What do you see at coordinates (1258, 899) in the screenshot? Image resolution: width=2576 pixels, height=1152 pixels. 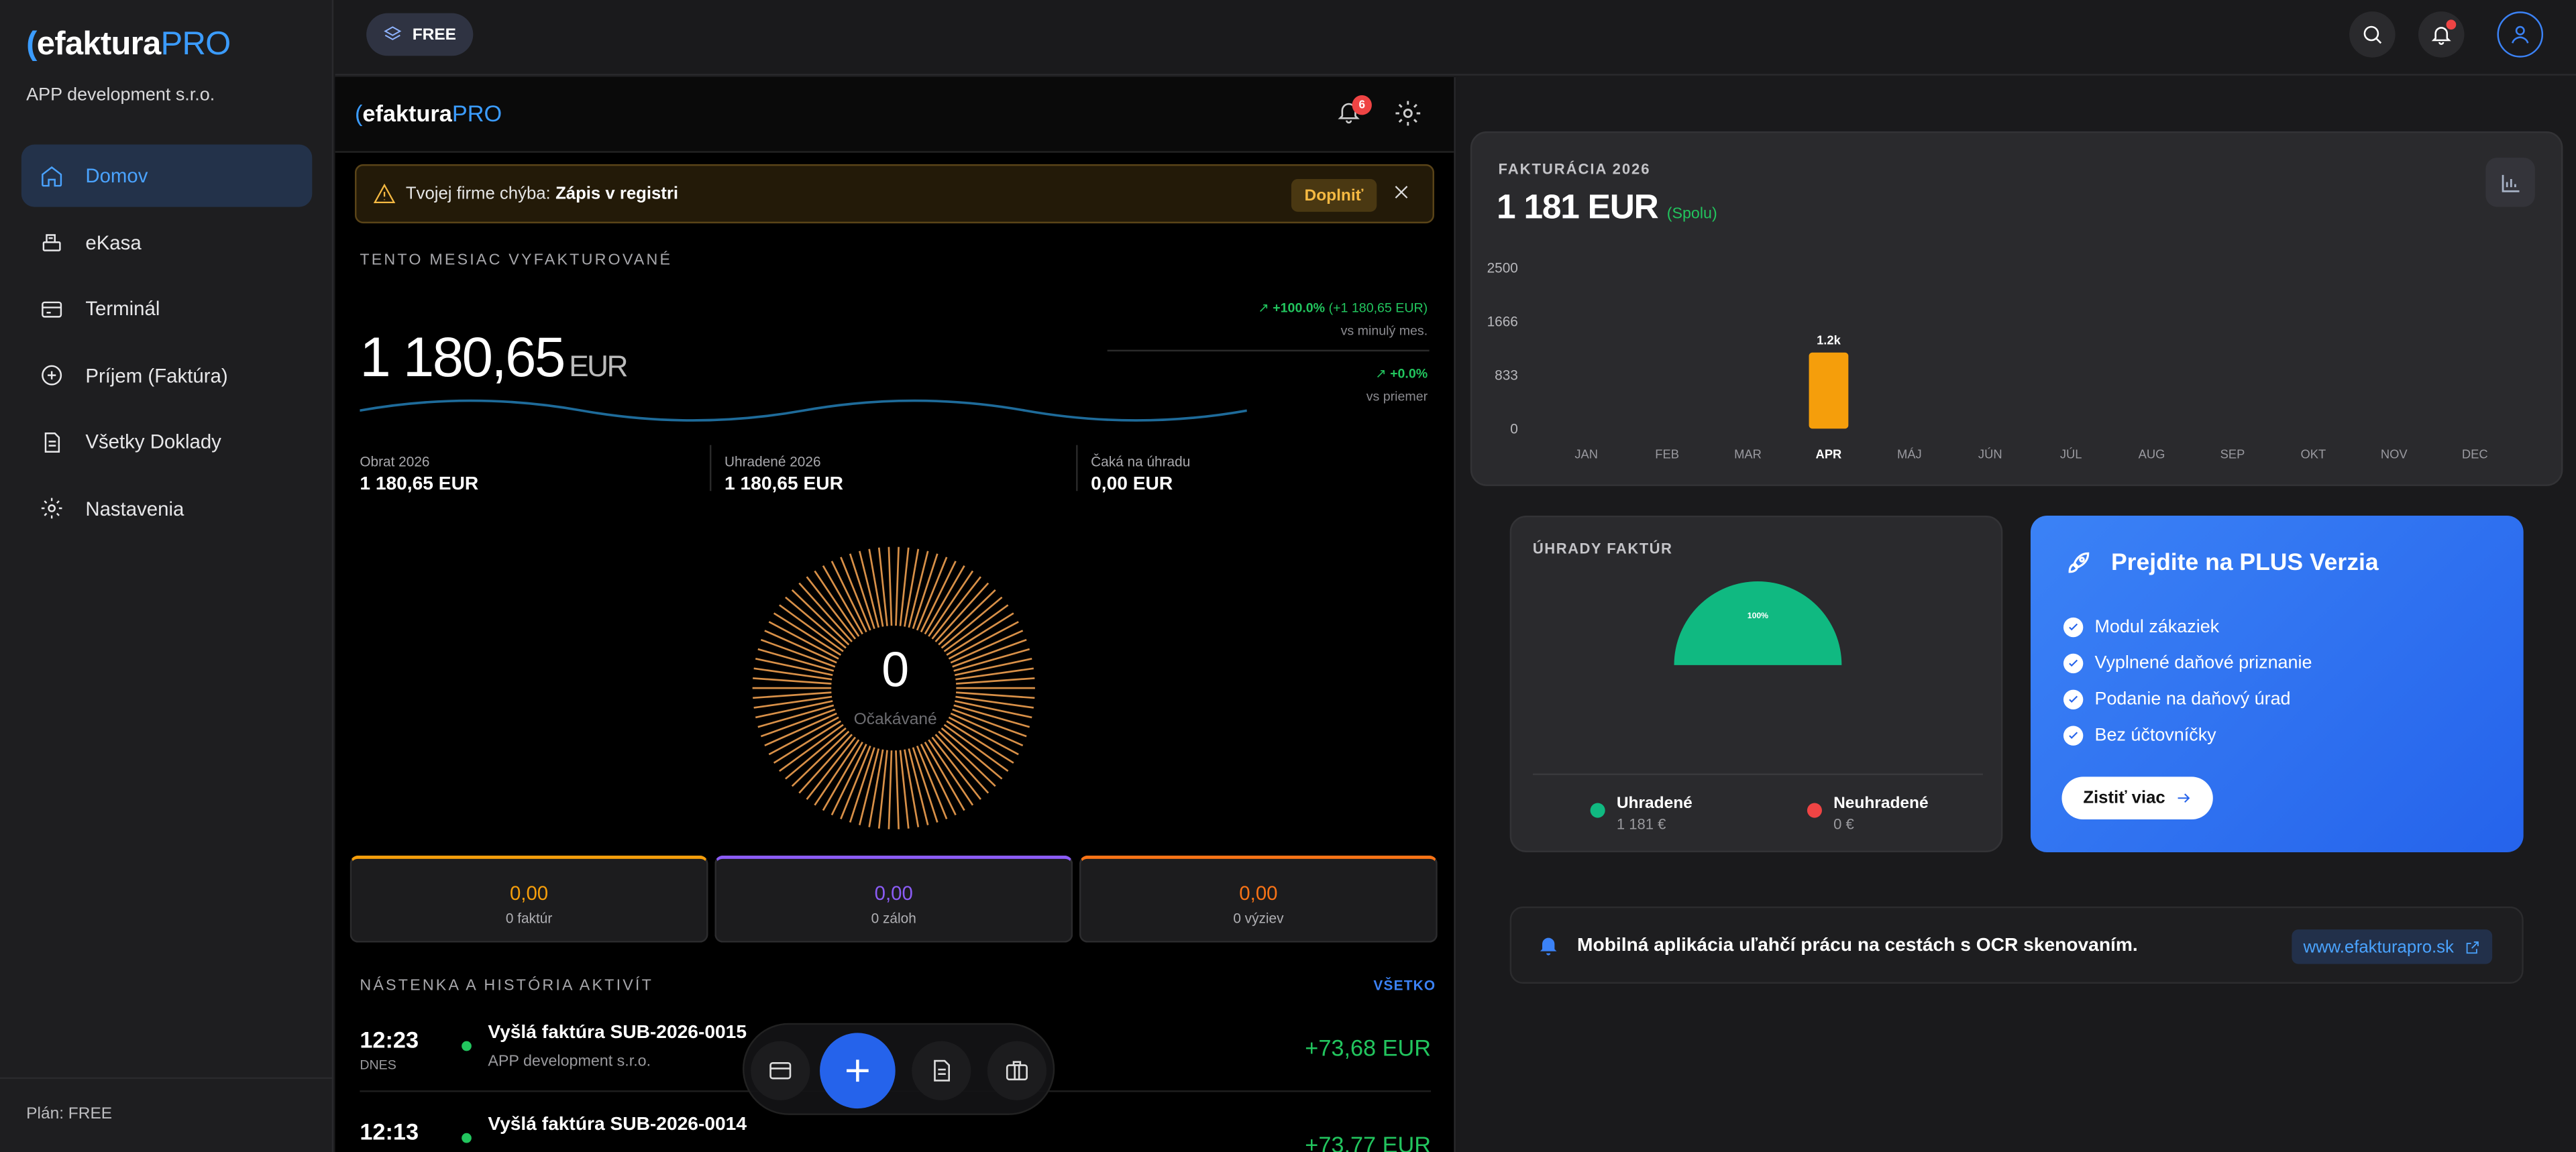 I see `requests-card: 0,00 0 výziev` at bounding box center [1258, 899].